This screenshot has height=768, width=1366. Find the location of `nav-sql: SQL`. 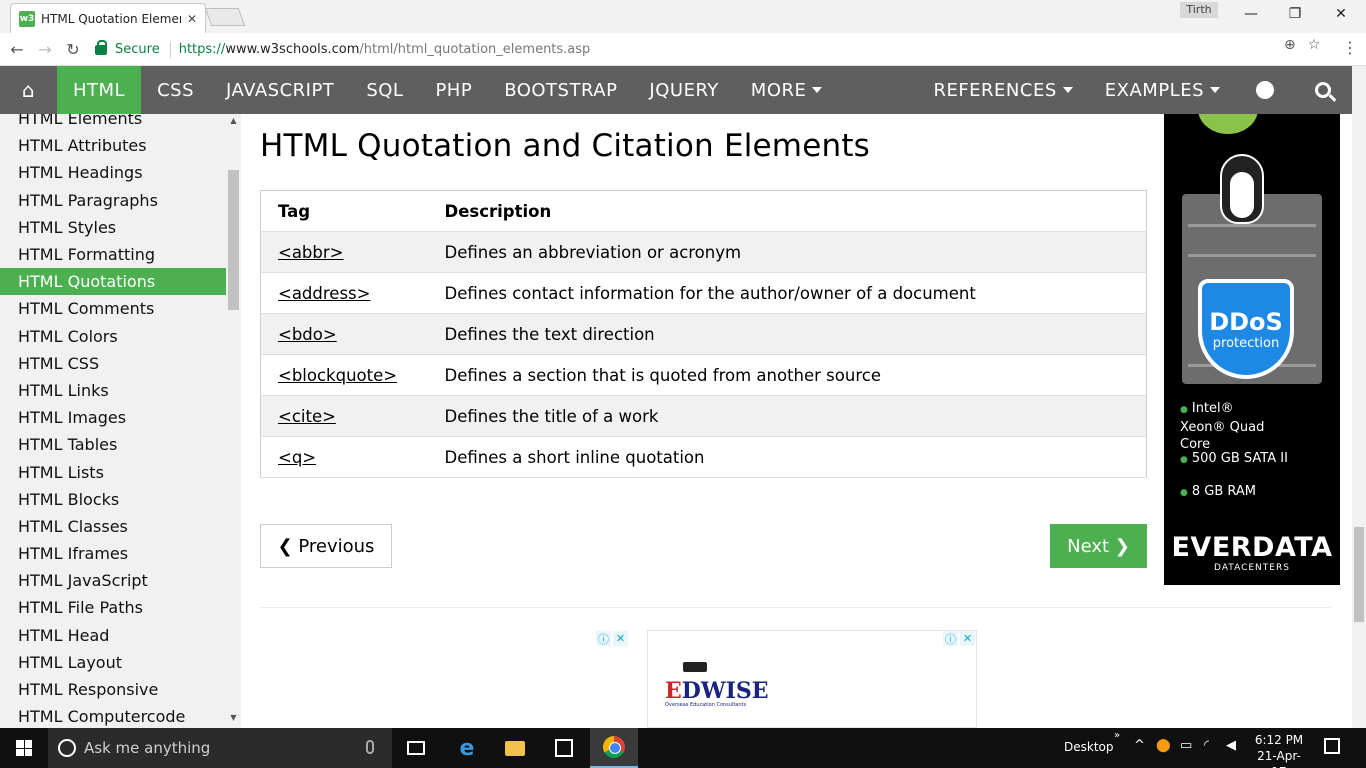

nav-sql: SQL is located at coordinates (384, 90).